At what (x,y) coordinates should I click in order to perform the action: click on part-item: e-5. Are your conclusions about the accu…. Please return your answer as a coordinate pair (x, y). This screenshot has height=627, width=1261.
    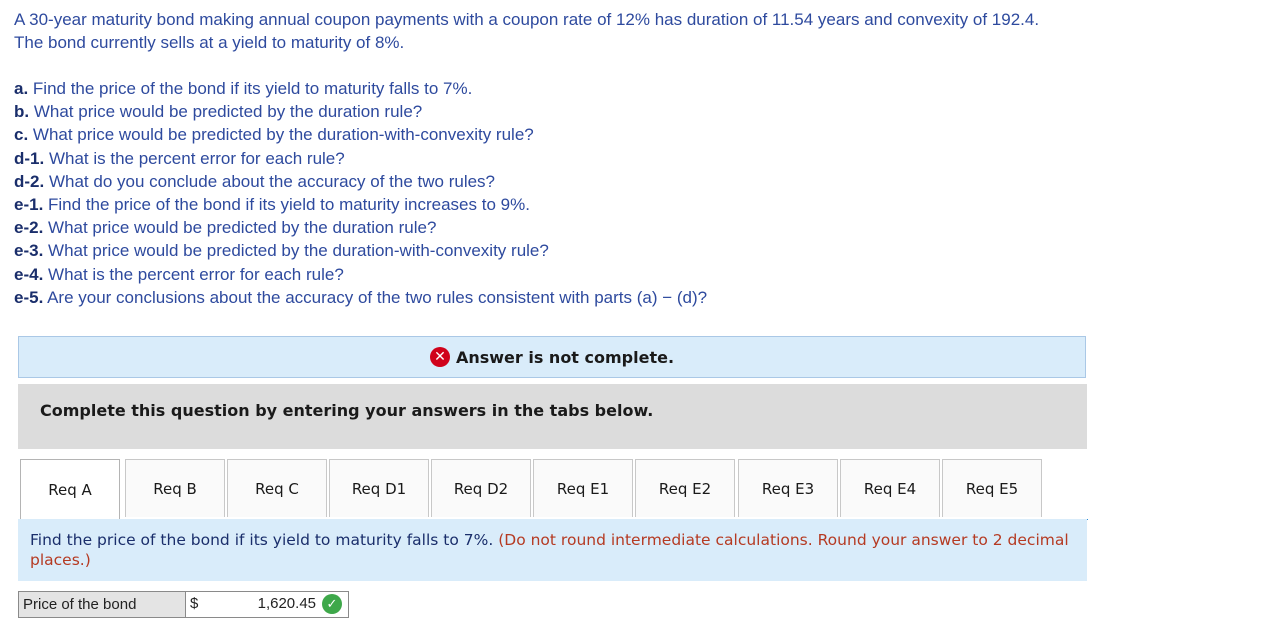
    Looking at the image, I should click on (361, 297).